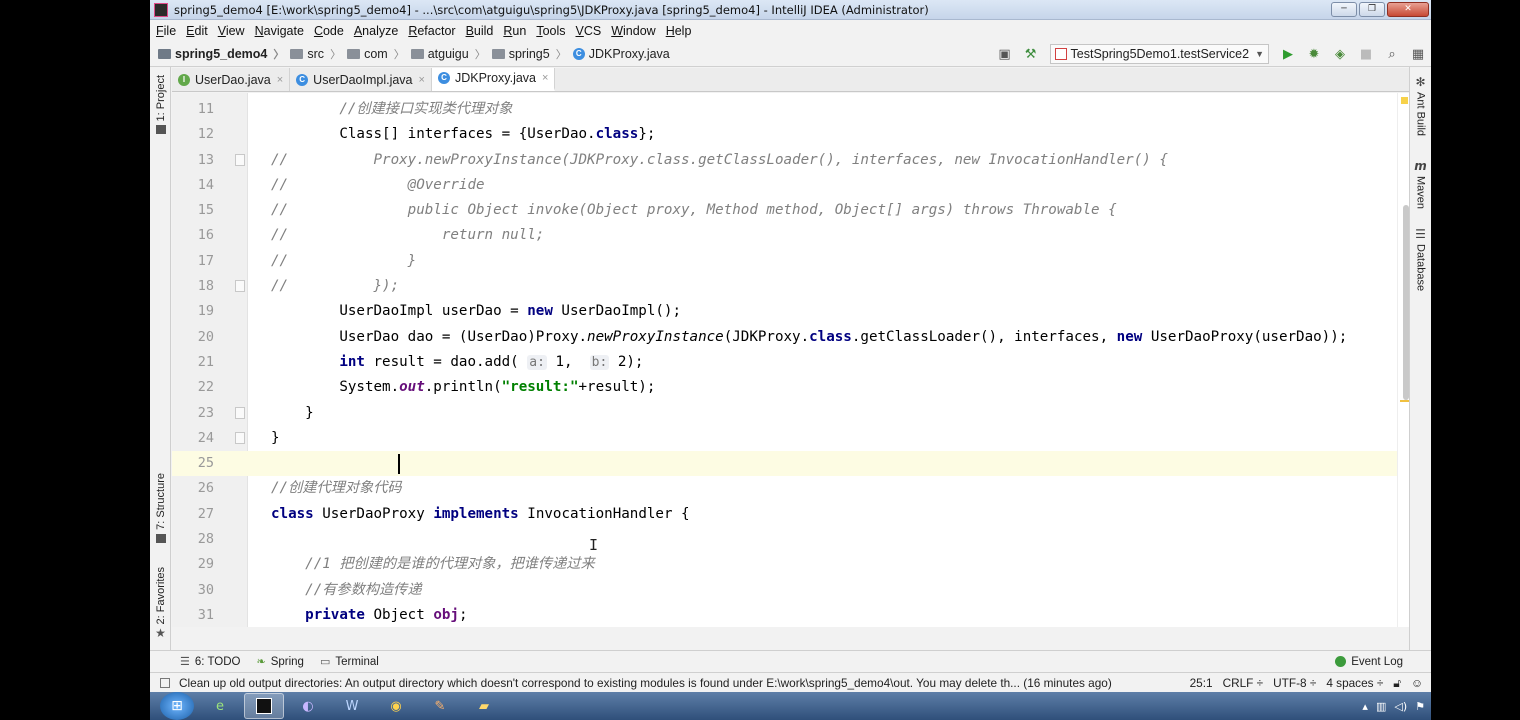 Image resolution: width=1520 pixels, height=720 pixels. I want to click on run-configuration-select: TestSpring5Demo1.testService2 ▼, so click(1159, 54).